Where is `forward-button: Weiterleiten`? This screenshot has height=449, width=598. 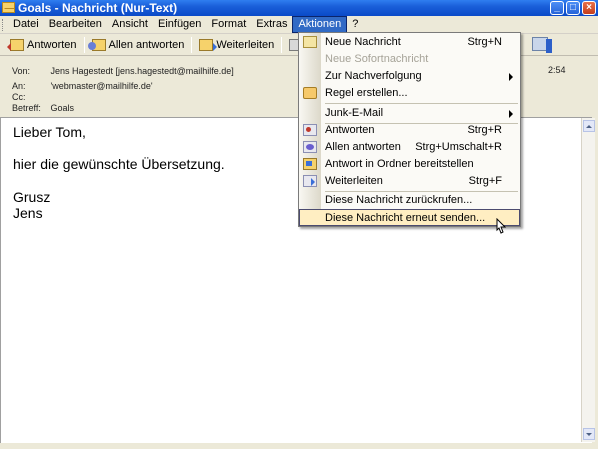 forward-button: Weiterleiten is located at coordinates (236, 45).